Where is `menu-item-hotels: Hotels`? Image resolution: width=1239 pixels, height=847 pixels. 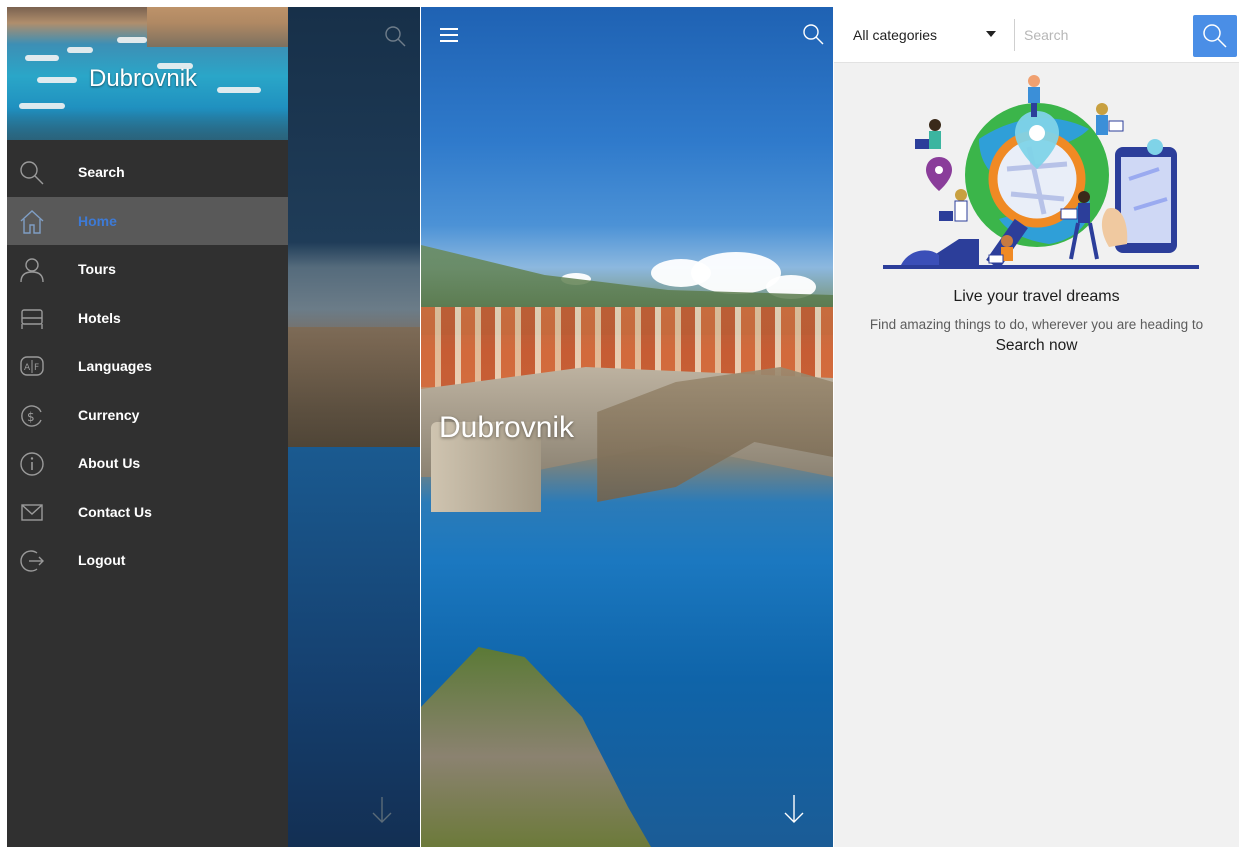
menu-item-hotels: Hotels is located at coordinates (147, 318).